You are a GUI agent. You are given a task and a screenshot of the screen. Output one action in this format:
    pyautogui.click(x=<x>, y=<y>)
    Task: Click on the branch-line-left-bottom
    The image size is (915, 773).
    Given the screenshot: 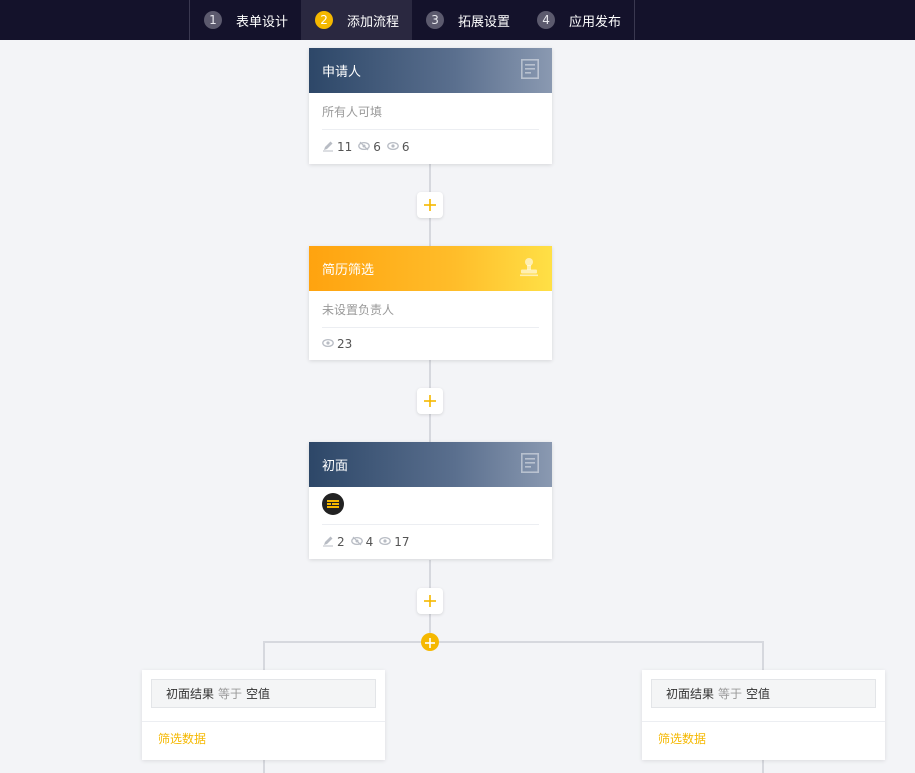 What is the action you would take?
    pyautogui.click(x=264, y=766)
    